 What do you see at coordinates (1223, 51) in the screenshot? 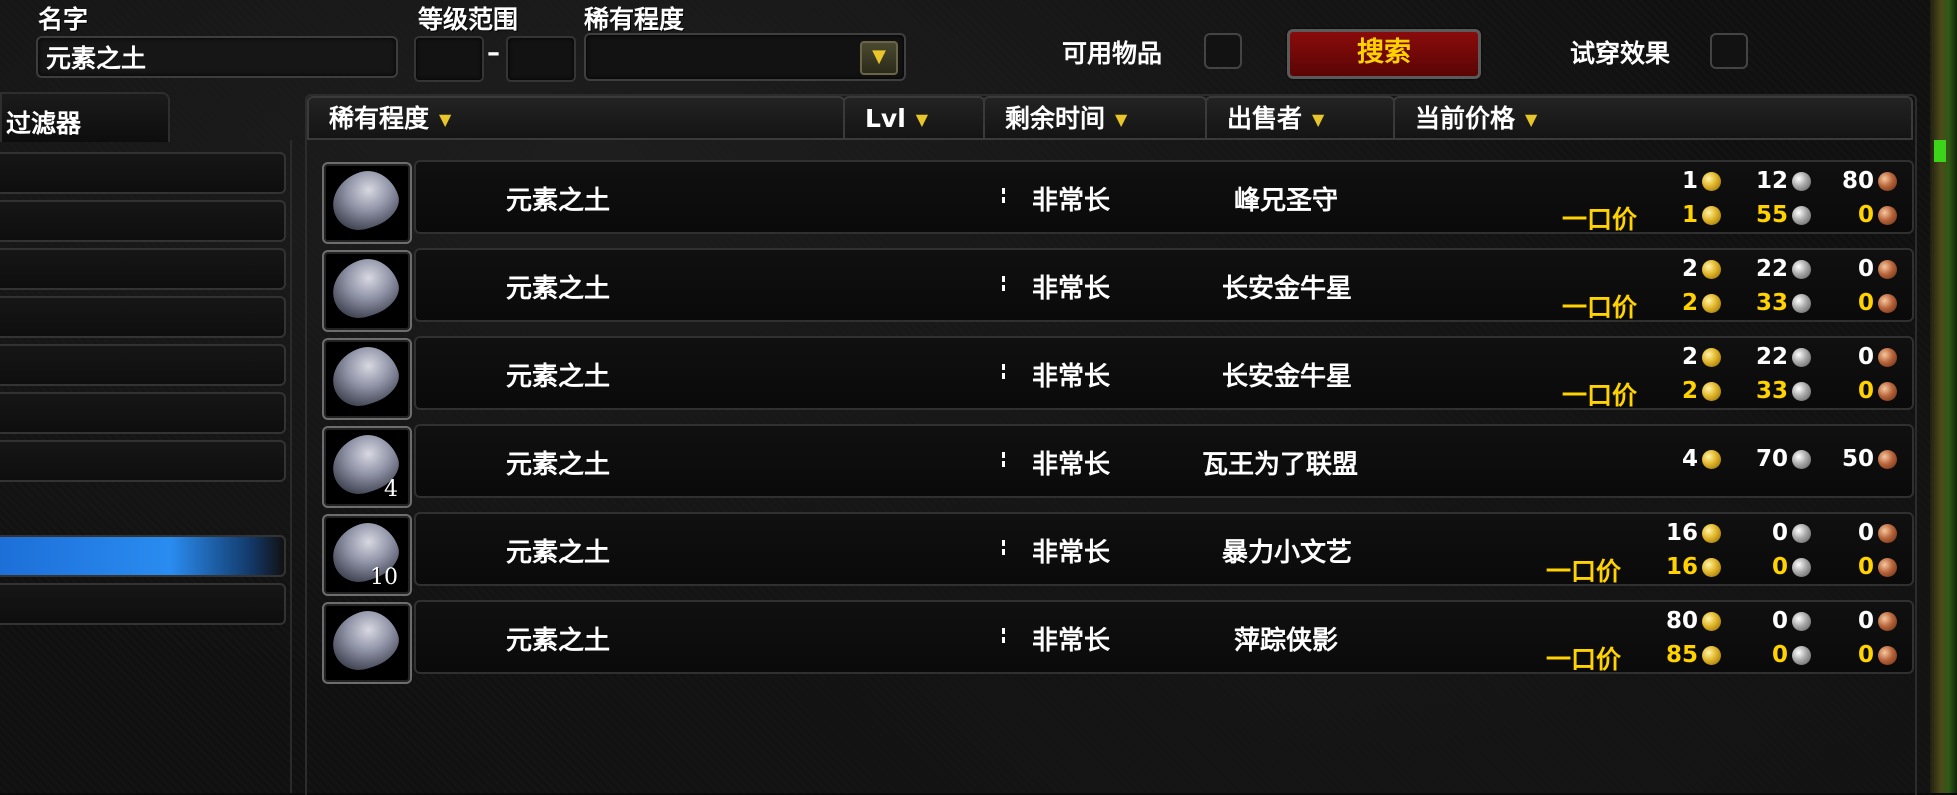
I see `usable-items-checkbox` at bounding box center [1223, 51].